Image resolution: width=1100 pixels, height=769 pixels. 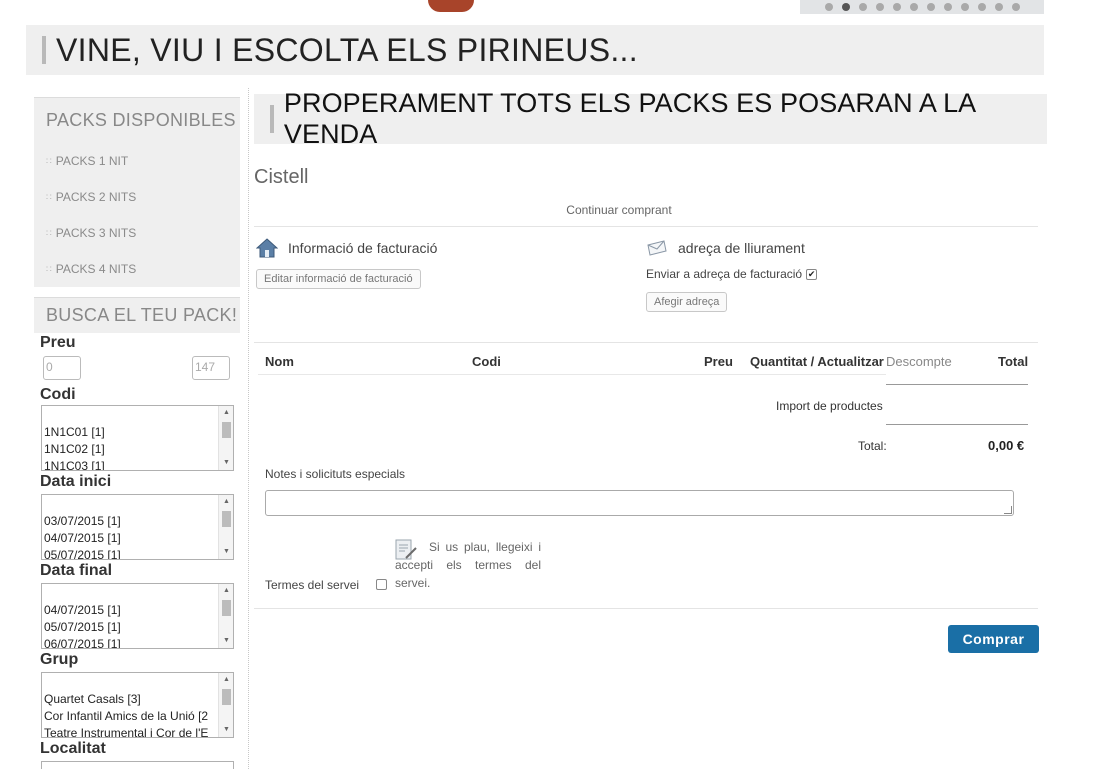 I want to click on column-name: Nom, so click(x=279, y=361).